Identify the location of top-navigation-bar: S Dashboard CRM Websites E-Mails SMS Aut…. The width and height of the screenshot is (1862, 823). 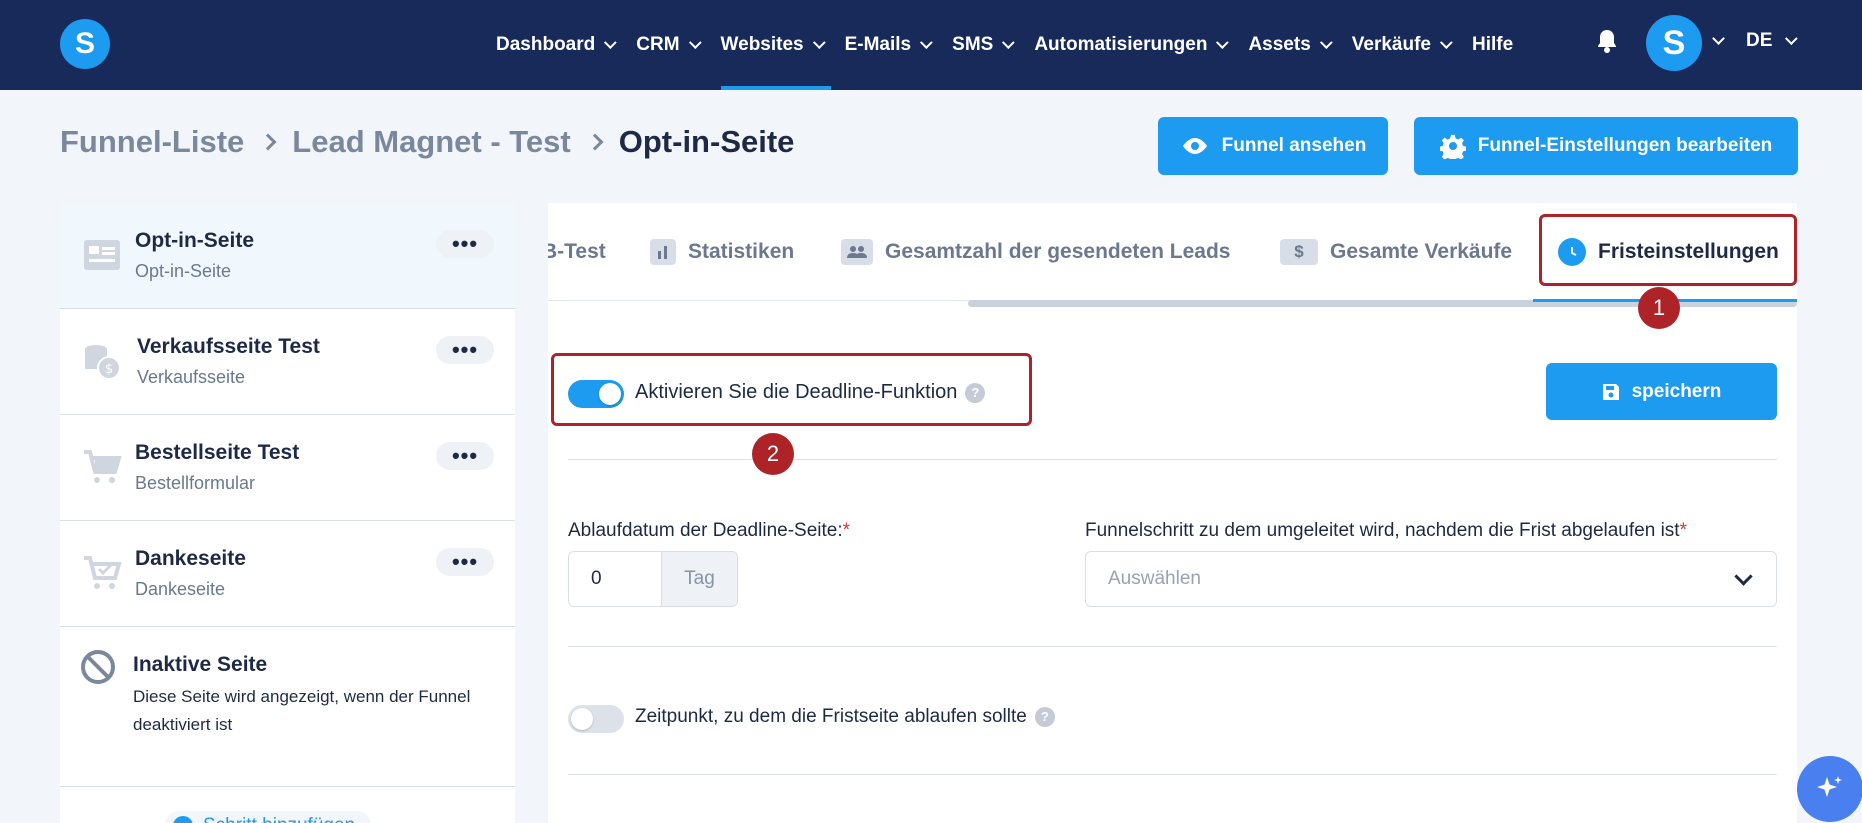
(931, 45).